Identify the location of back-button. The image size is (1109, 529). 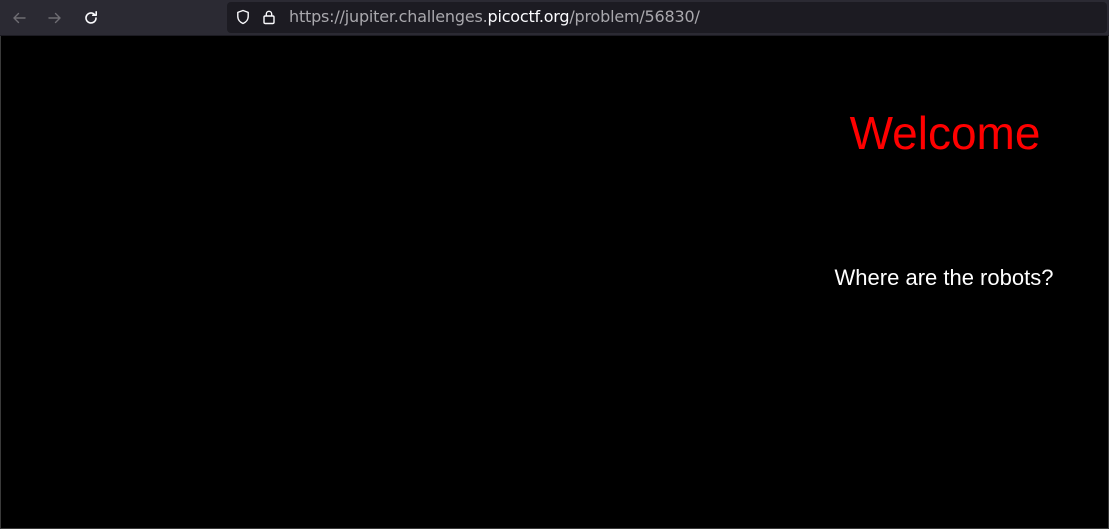
(19, 18).